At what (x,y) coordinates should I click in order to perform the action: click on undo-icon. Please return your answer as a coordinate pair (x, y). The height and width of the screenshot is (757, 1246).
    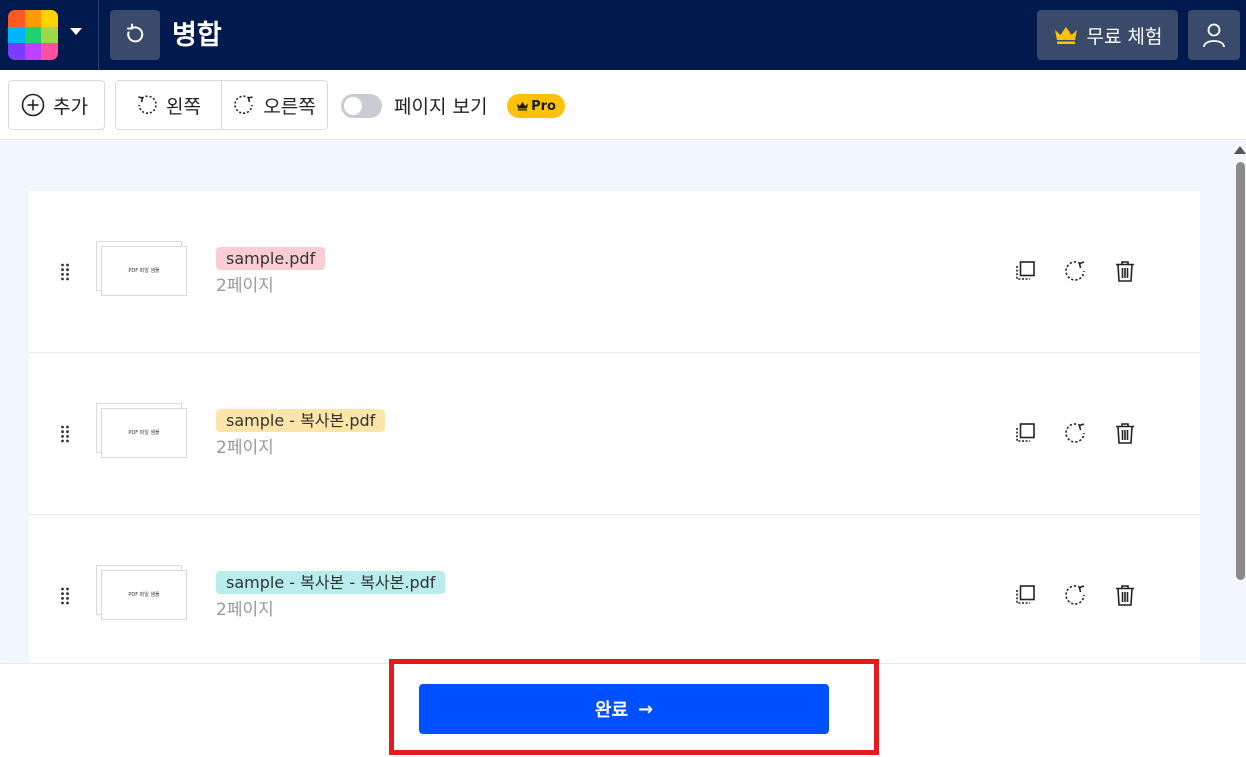
    Looking at the image, I should click on (135, 33).